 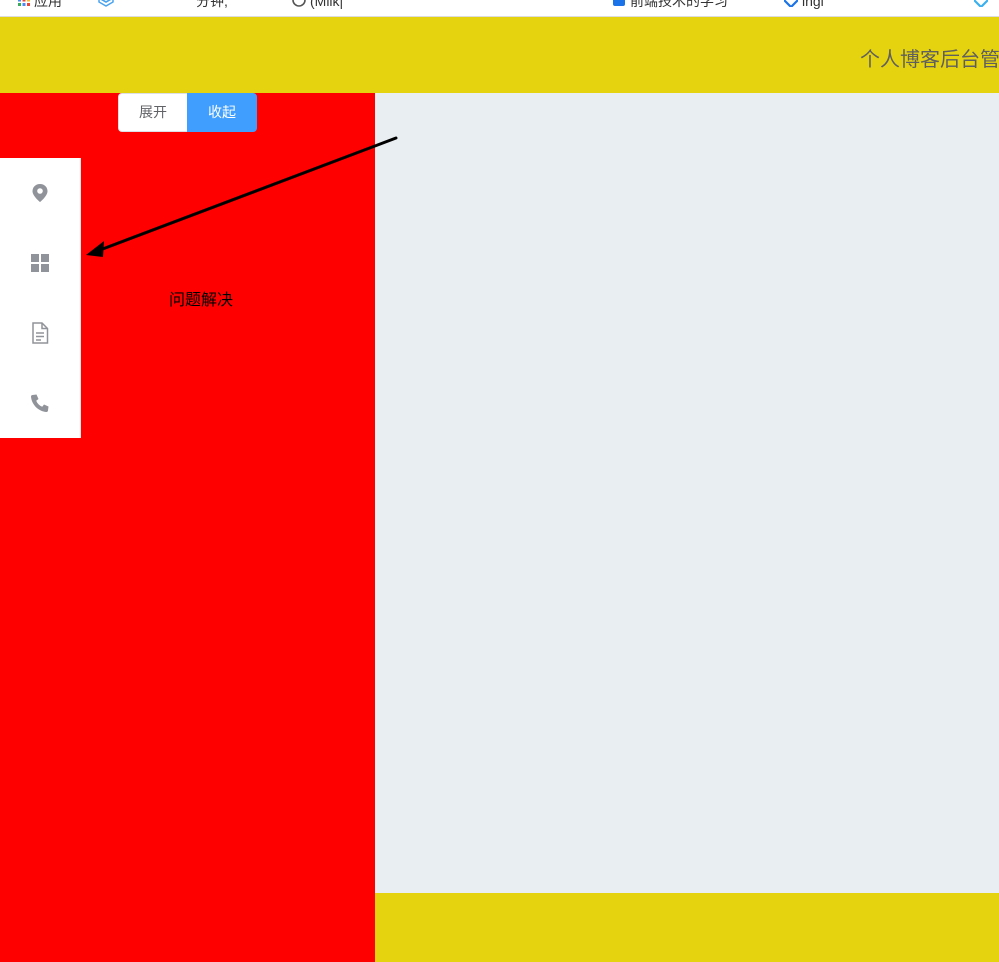 What do you see at coordinates (499, 55) in the screenshot?
I see `page-header: 个人博客后台管` at bounding box center [499, 55].